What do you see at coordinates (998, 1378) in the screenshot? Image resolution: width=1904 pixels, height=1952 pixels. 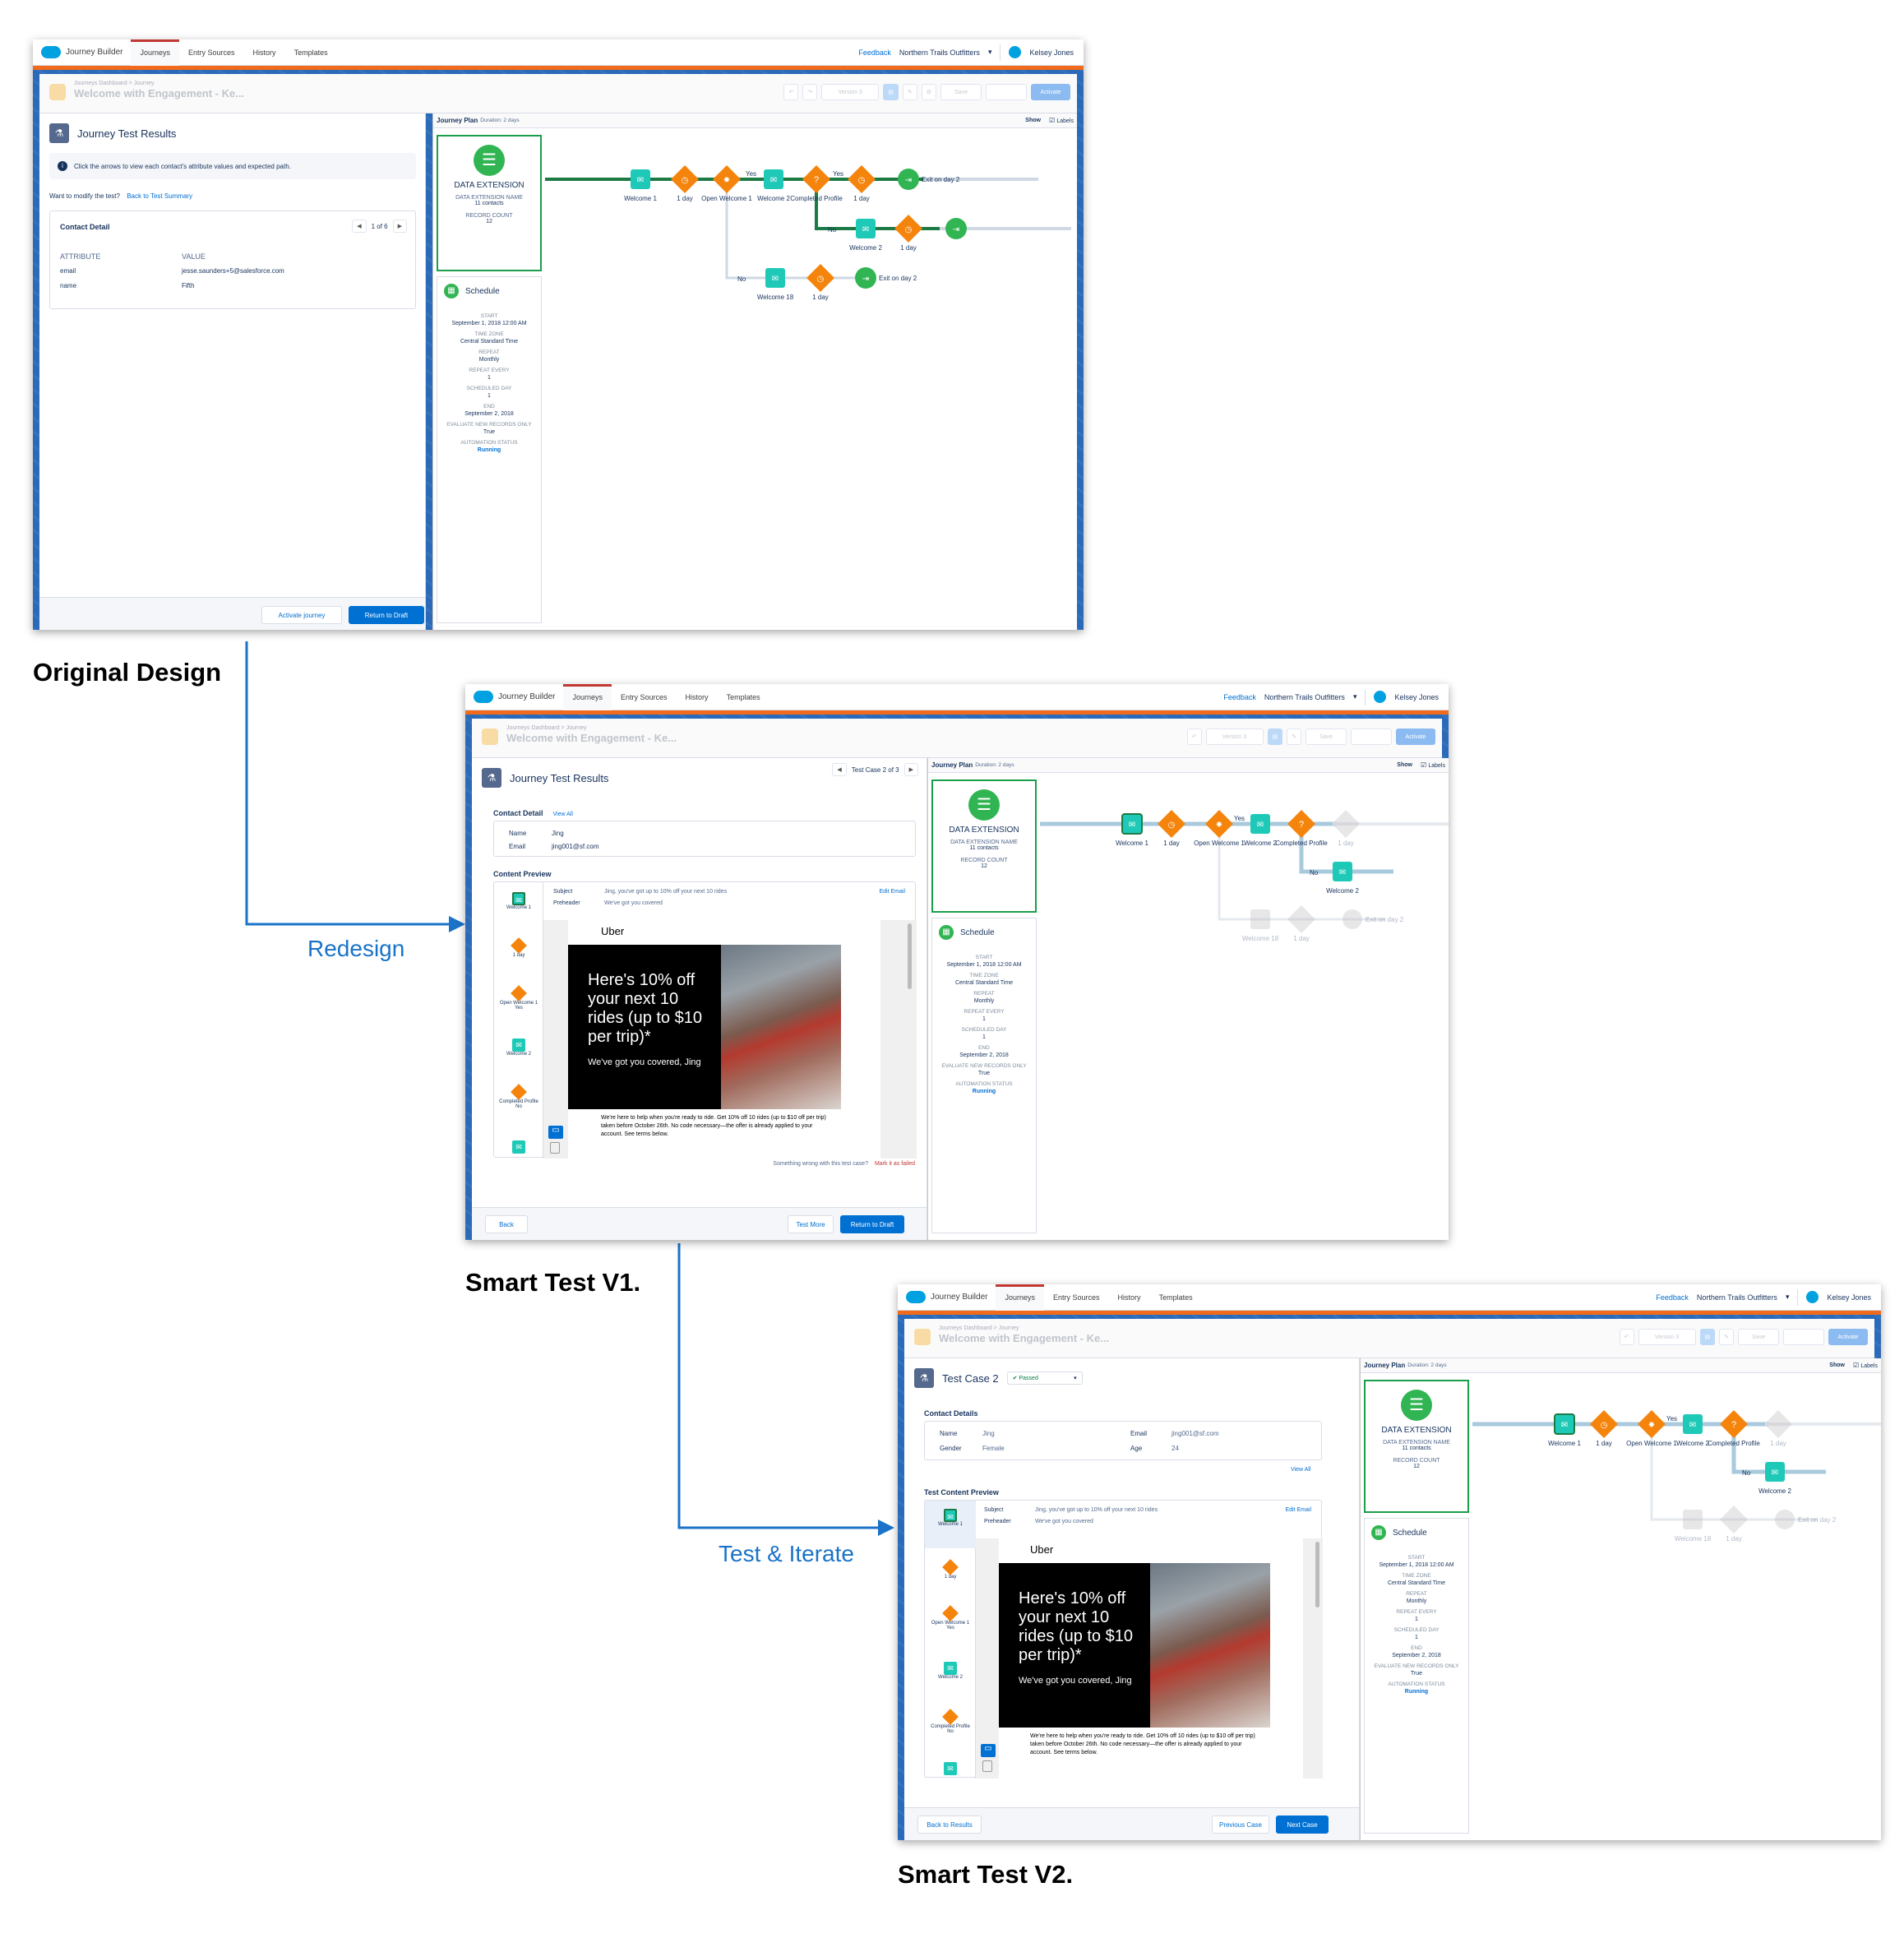 I see `panel-title: ⚗ Test Case 2 ✔ Passed ▾` at bounding box center [998, 1378].